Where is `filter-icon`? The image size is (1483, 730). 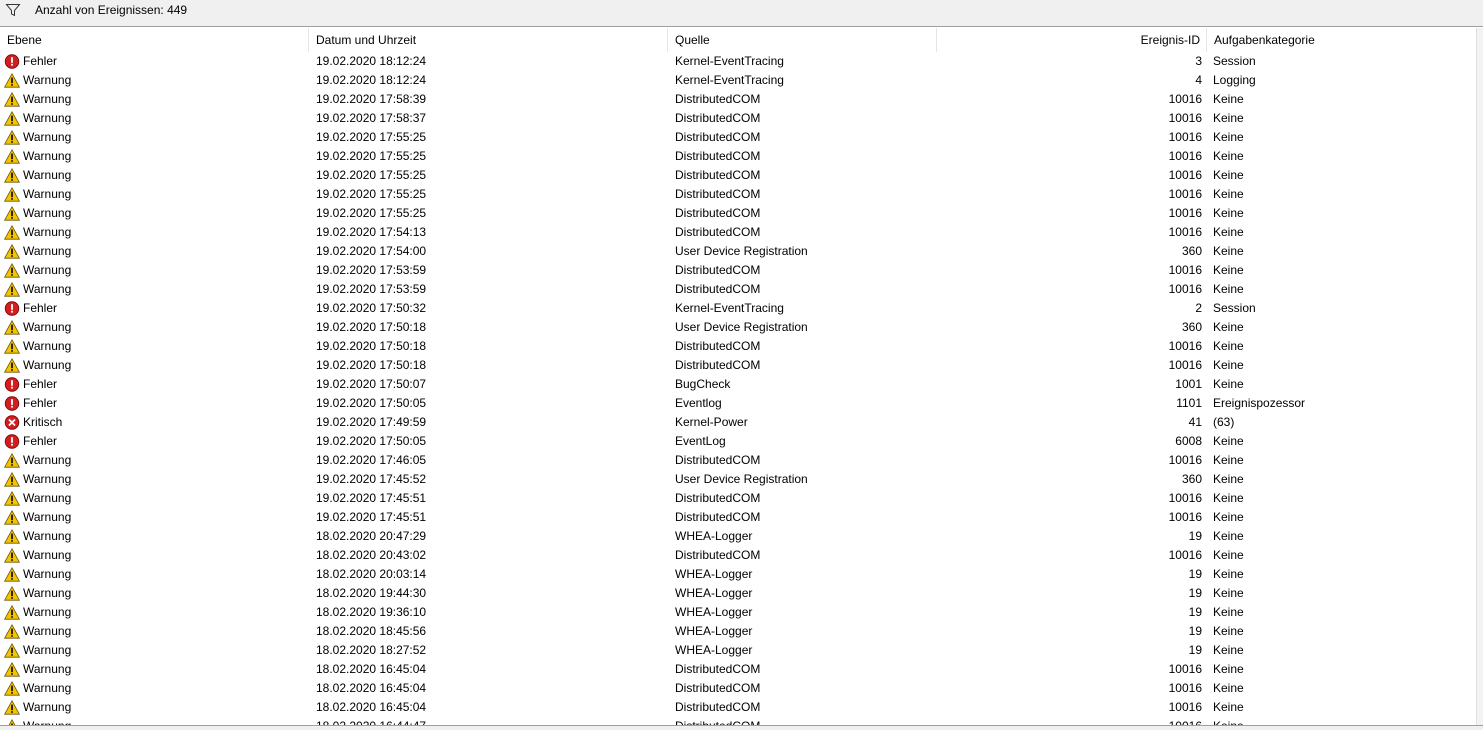
filter-icon is located at coordinates (13, 10).